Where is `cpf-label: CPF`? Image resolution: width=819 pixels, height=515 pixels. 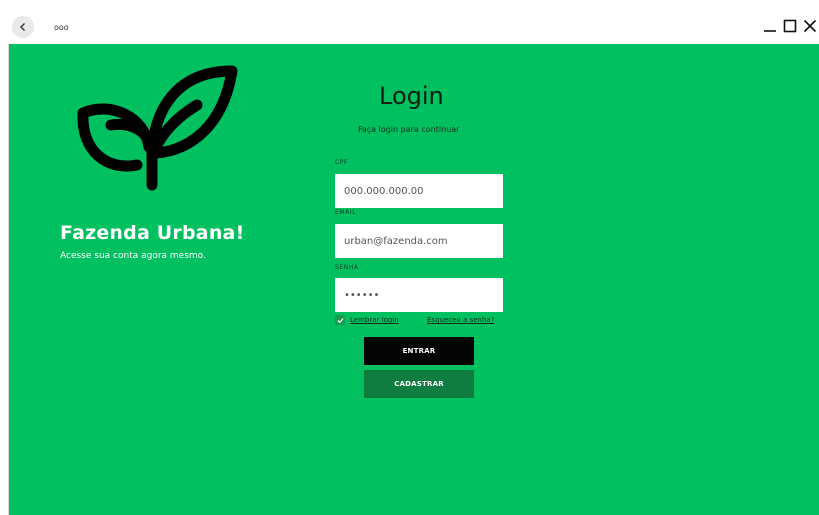
cpf-label: CPF is located at coordinates (342, 162).